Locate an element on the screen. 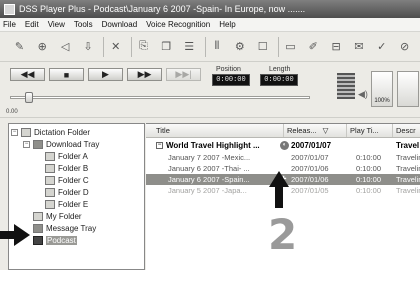 The image size is (420, 287). step-number: 2 is located at coordinates (283, 234).